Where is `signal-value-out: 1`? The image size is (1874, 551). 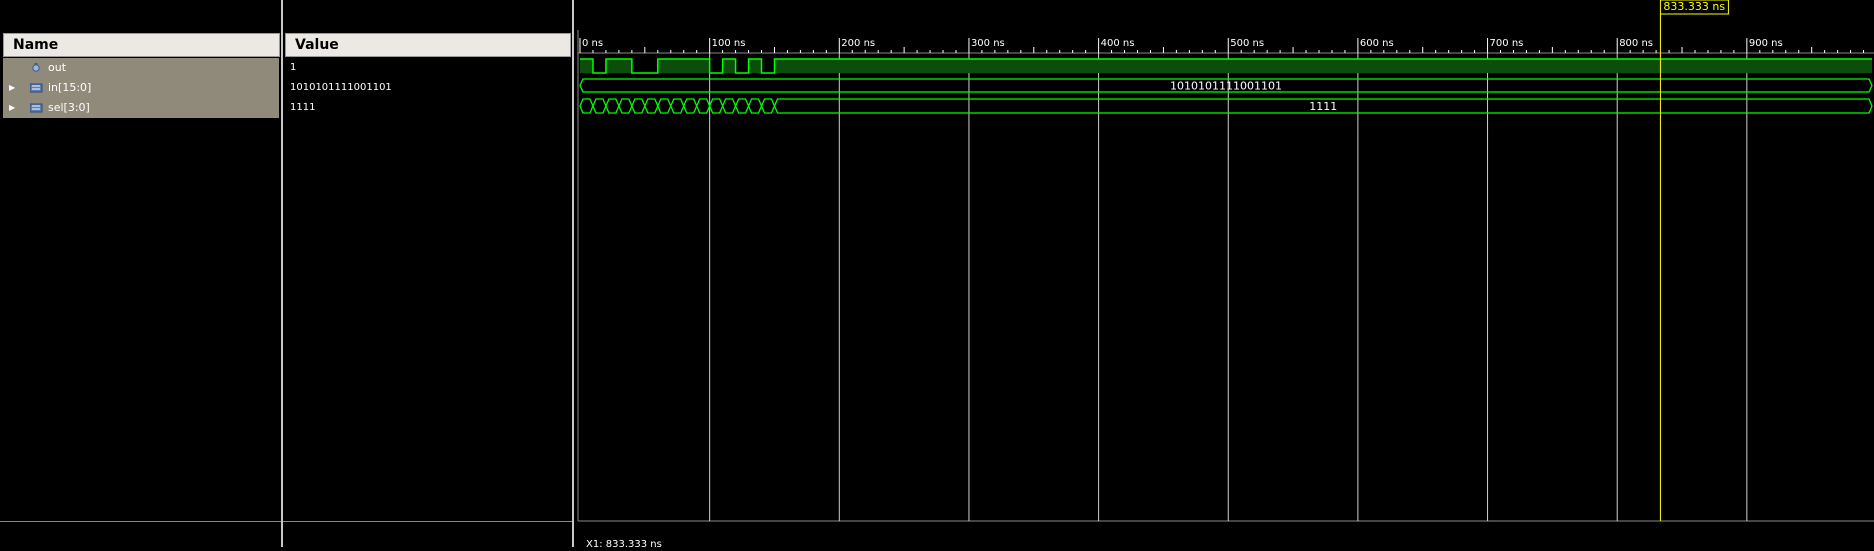
signal-value-out: 1 is located at coordinates (293, 67).